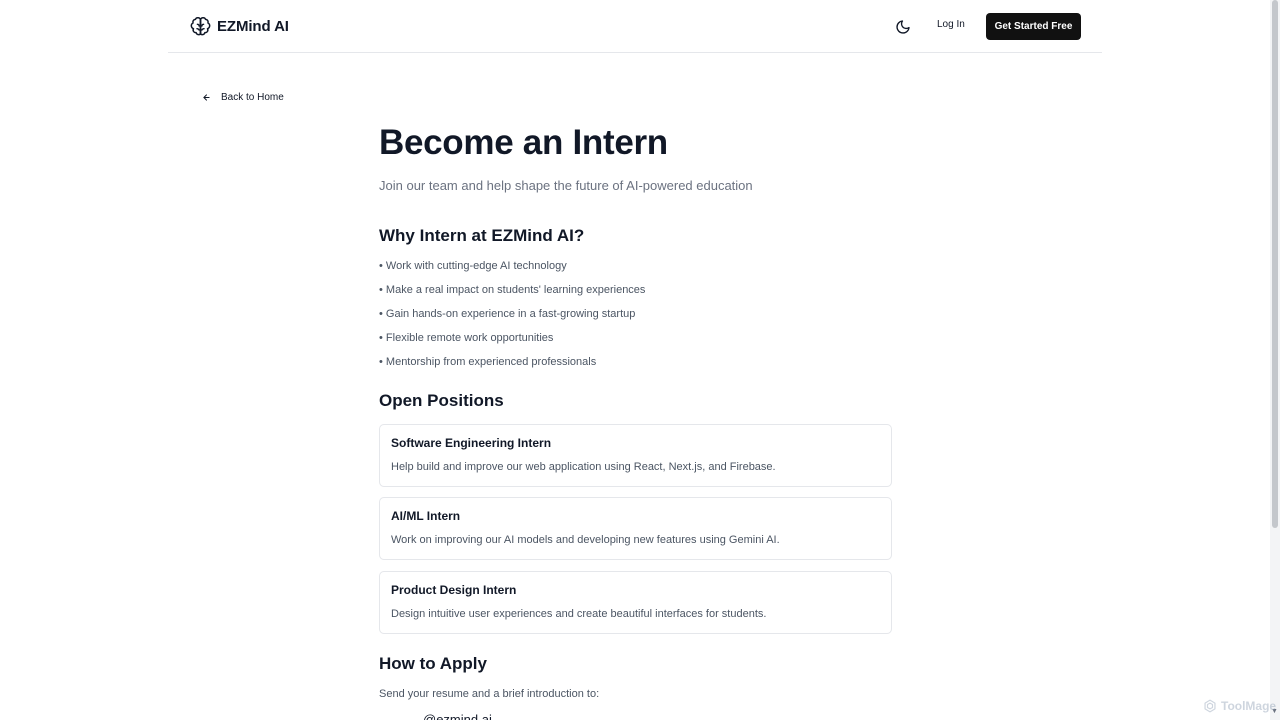 Image resolution: width=1280 pixels, height=720 pixels. I want to click on top-nav: EZMind AI Log In Get Started Free, so click(635, 26).